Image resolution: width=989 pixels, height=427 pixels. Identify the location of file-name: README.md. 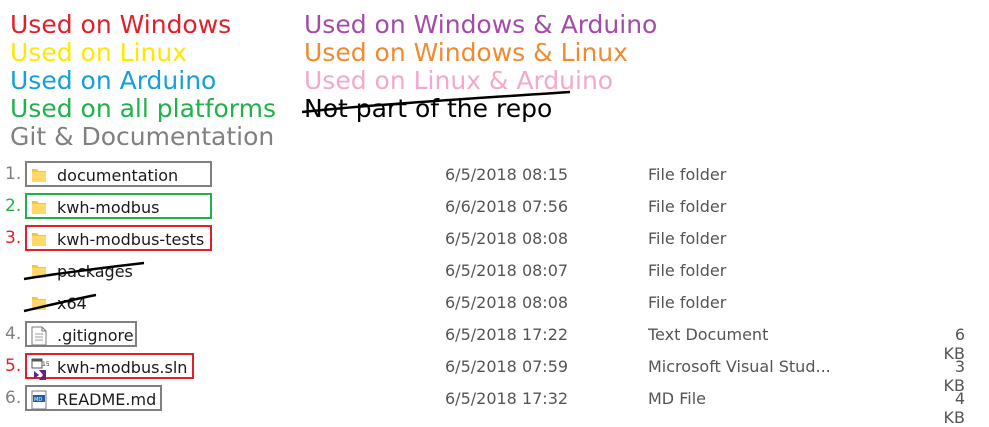
(107, 399).